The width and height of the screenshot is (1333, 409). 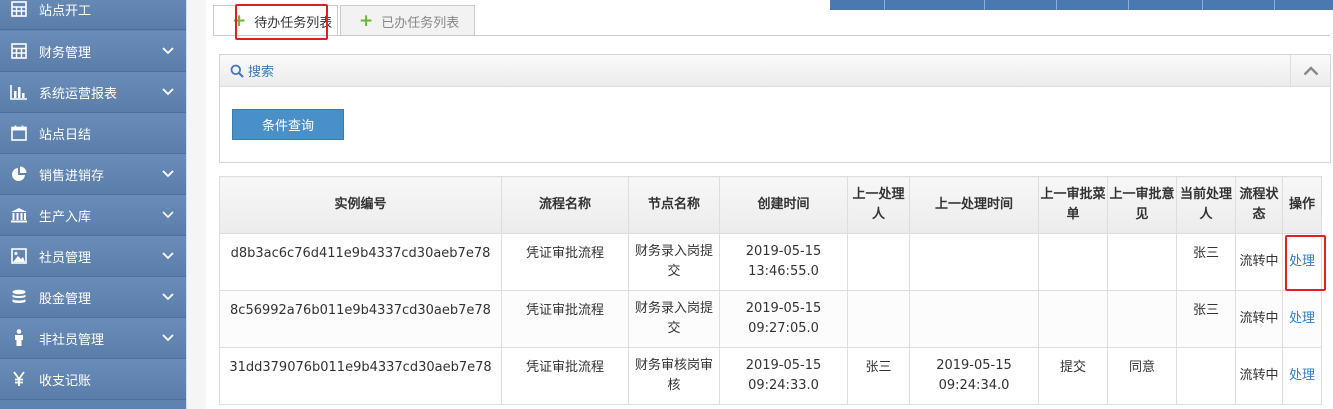 What do you see at coordinates (1081, 5) in the screenshot?
I see `top-header-bar` at bounding box center [1081, 5].